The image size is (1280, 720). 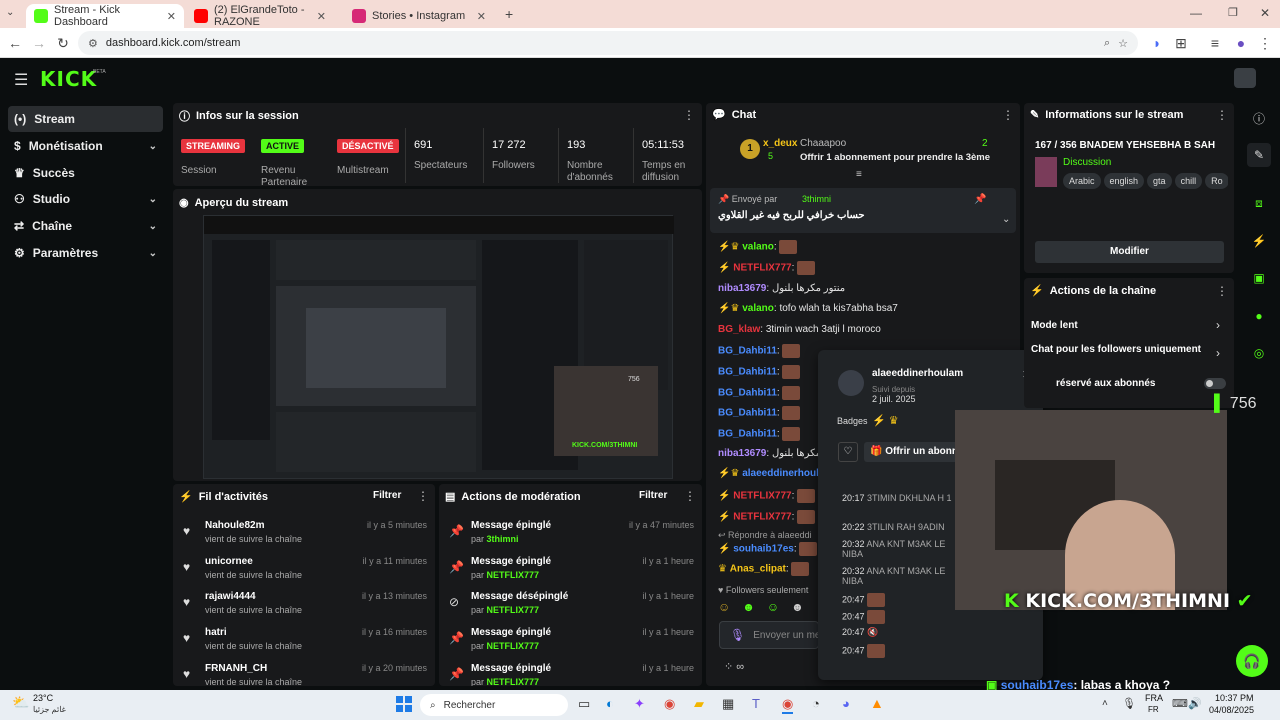 I want to click on chrome-active-icon: ◉, so click(x=788, y=705).